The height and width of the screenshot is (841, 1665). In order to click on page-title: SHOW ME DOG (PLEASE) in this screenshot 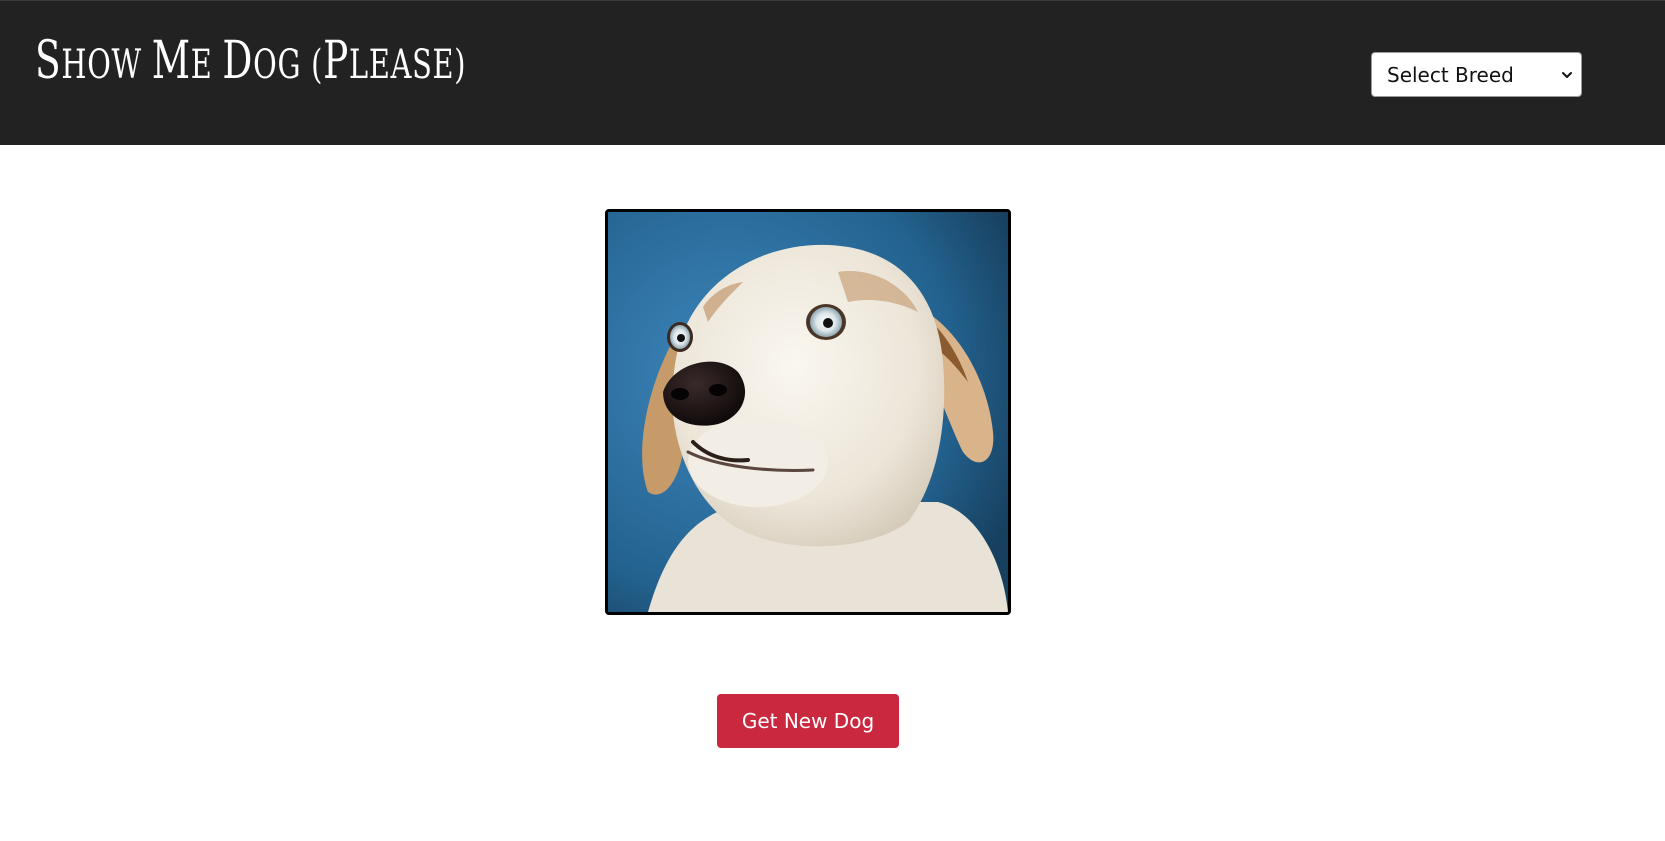, I will do `click(251, 61)`.